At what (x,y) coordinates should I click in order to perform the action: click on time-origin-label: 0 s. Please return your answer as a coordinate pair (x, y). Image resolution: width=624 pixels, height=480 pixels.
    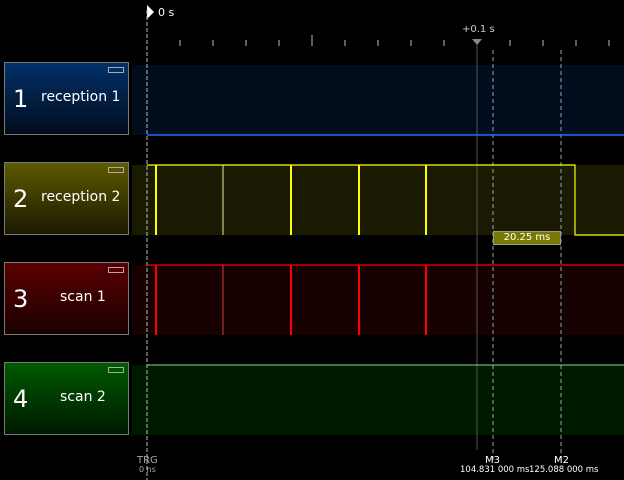
    Looking at the image, I should click on (166, 12).